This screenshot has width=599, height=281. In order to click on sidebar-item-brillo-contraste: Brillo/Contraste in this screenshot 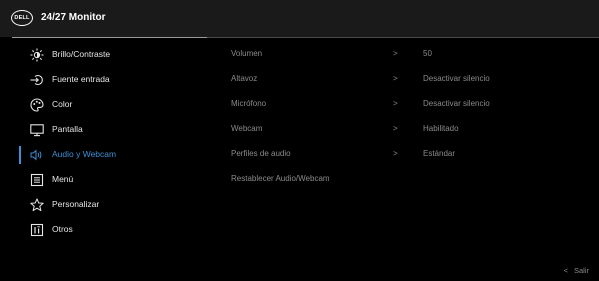, I will do `click(100, 55)`.